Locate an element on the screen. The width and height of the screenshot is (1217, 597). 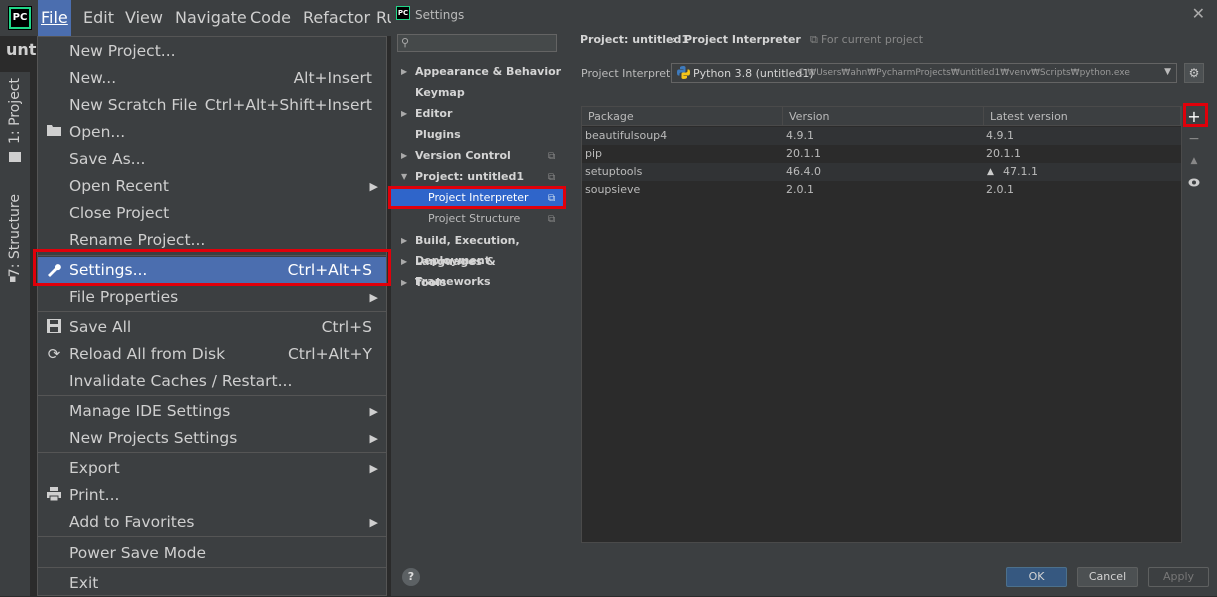
settings-search-input: ⚲ is located at coordinates (477, 43).